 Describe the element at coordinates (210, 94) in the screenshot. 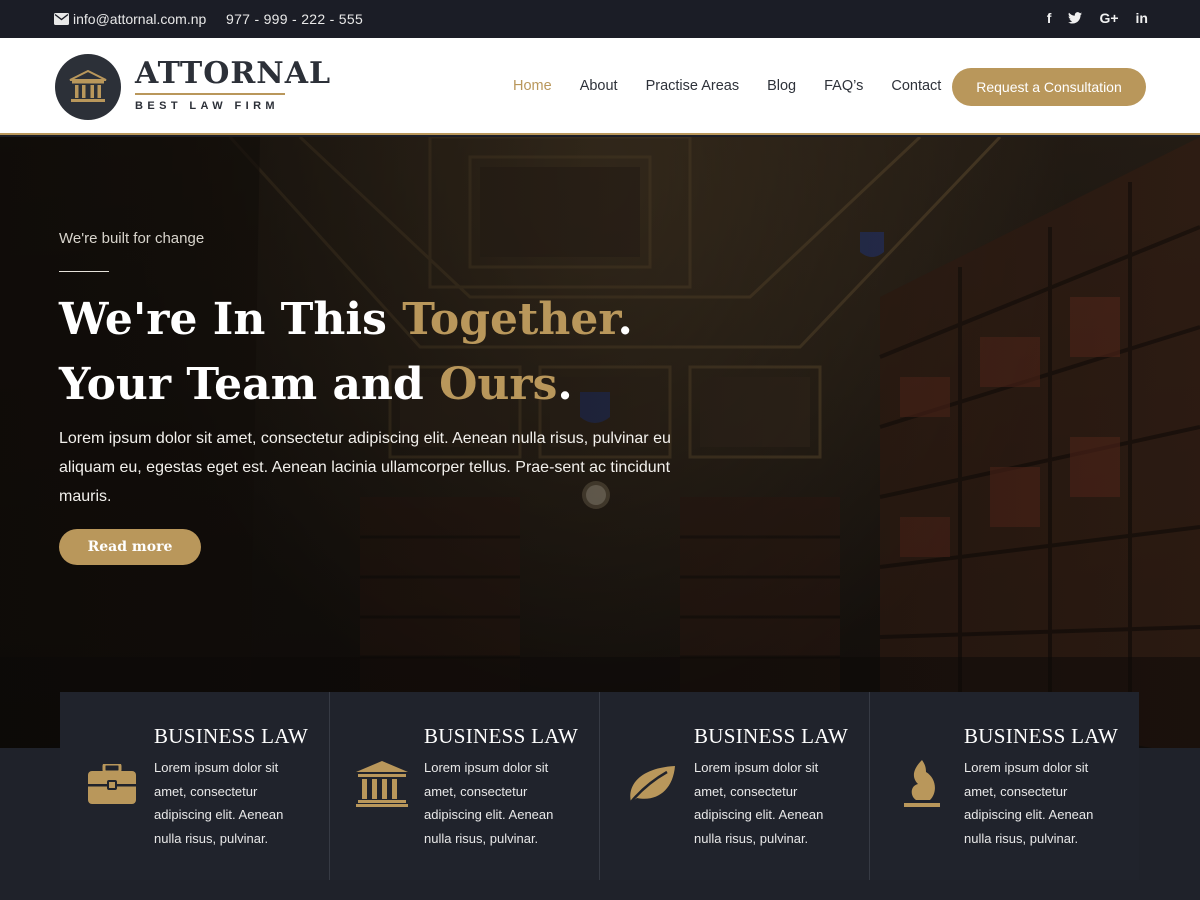

I see `logo-divider` at that location.